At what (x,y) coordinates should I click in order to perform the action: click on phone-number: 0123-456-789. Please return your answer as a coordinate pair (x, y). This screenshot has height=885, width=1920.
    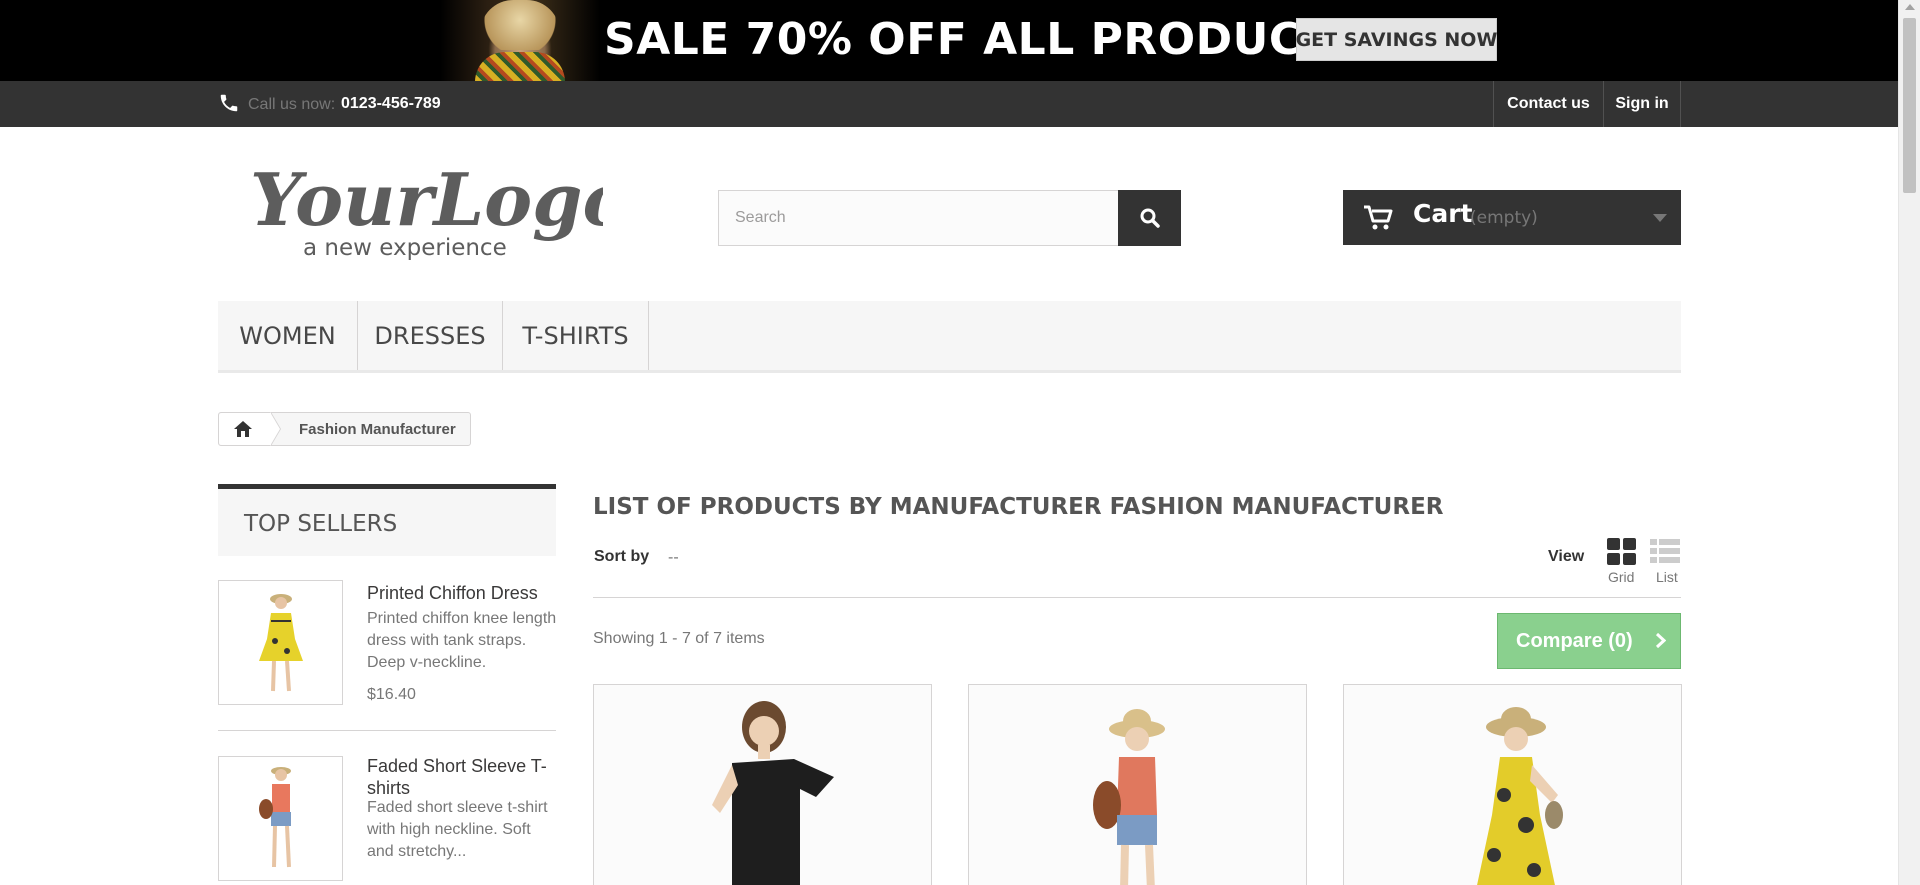
    Looking at the image, I should click on (391, 103).